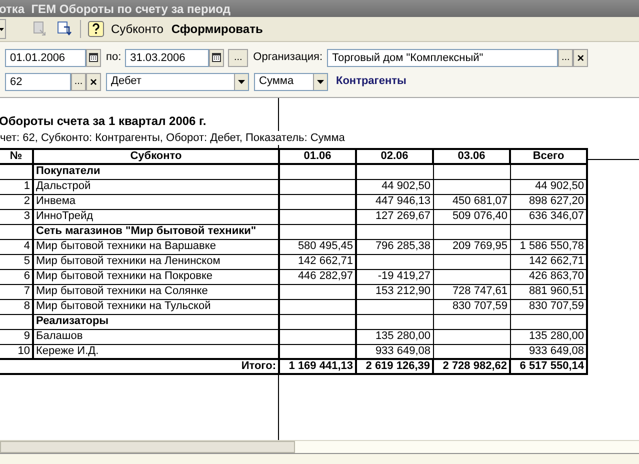 This screenshot has width=639, height=464. I want to click on table-cell: Мир бытовой техники на Варшавке, so click(156, 246).